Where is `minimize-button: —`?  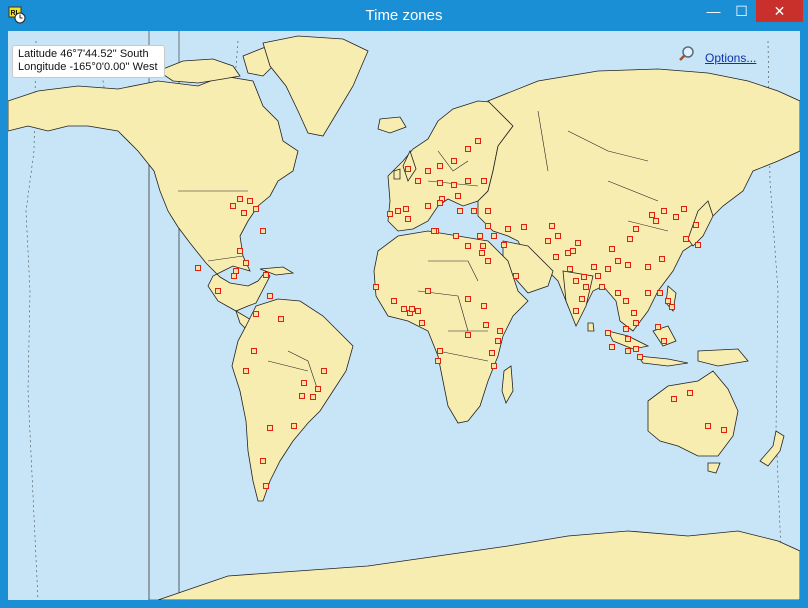
minimize-button: — is located at coordinates (713, 11).